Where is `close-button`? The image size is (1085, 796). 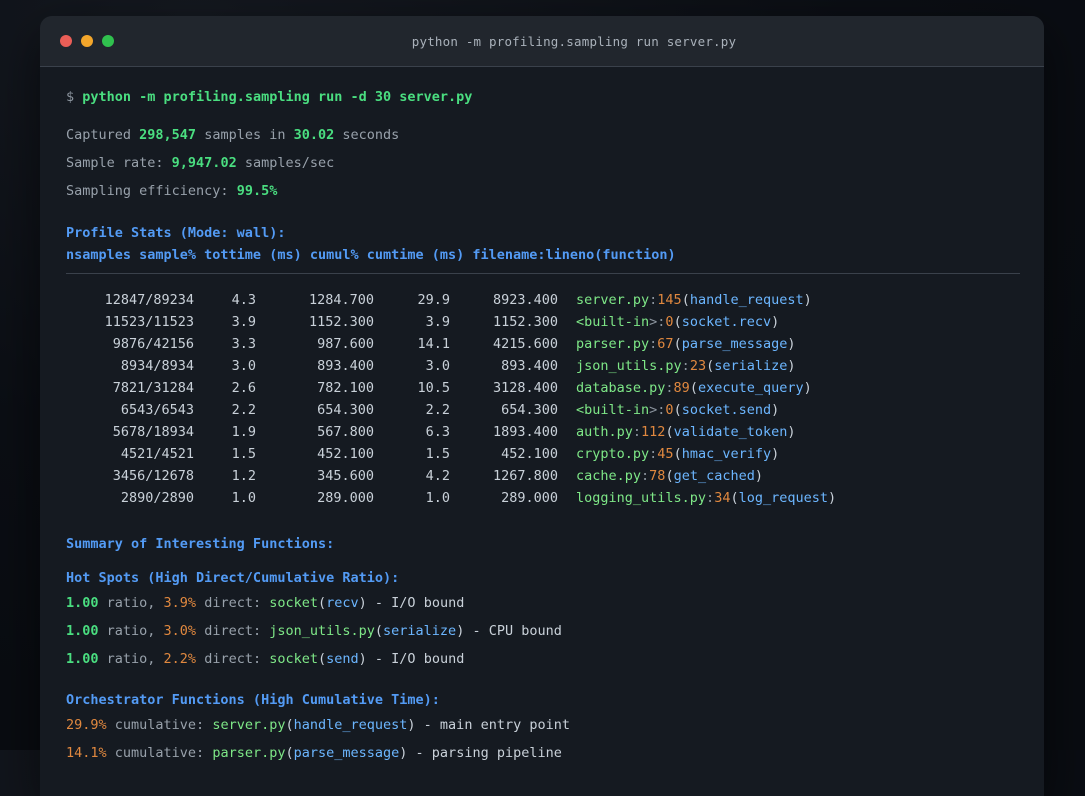 close-button is located at coordinates (66, 41).